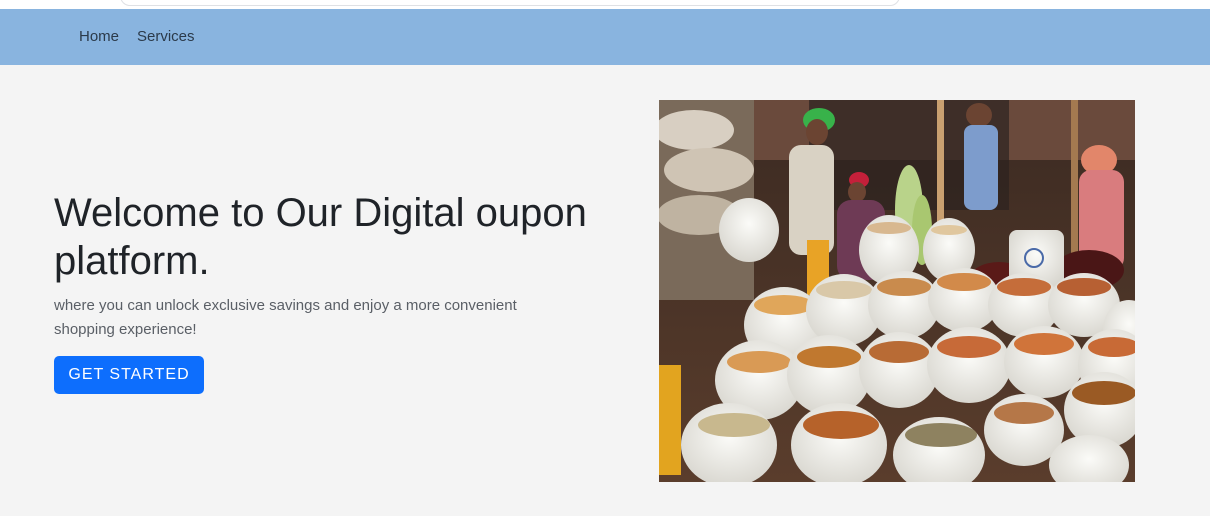  I want to click on page-bottom-edge, so click(605, 518).